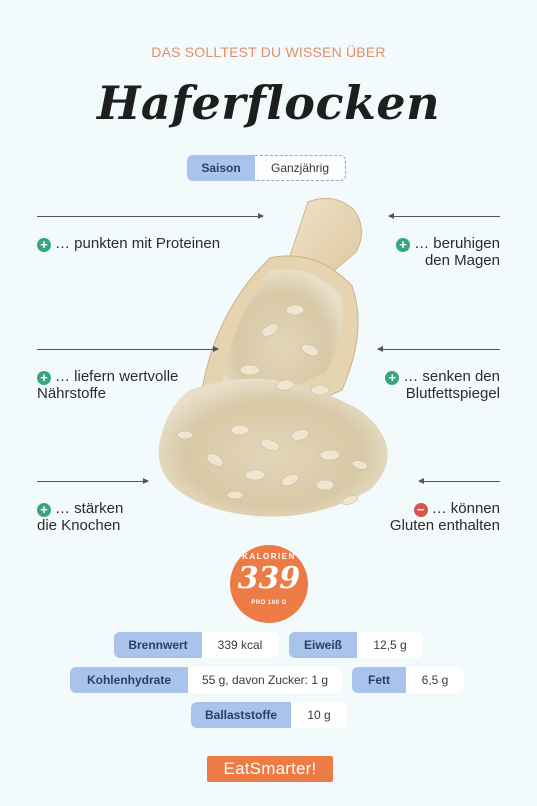 This screenshot has width=537, height=806. I want to click on nutrition-value: 6,5 g, so click(435, 680).